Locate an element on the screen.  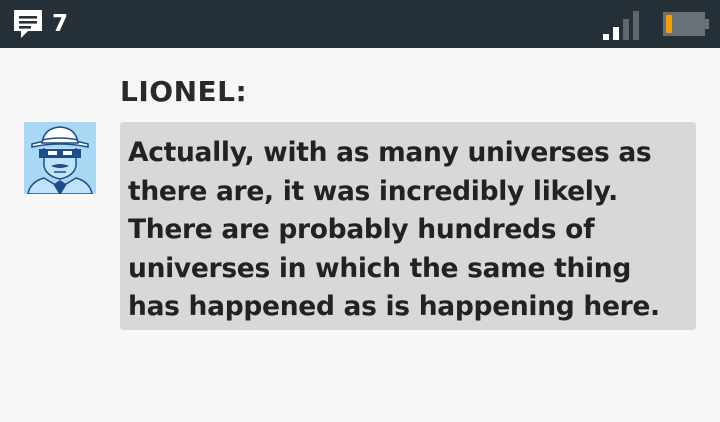
lionel-portrait-image is located at coordinates (60, 158).